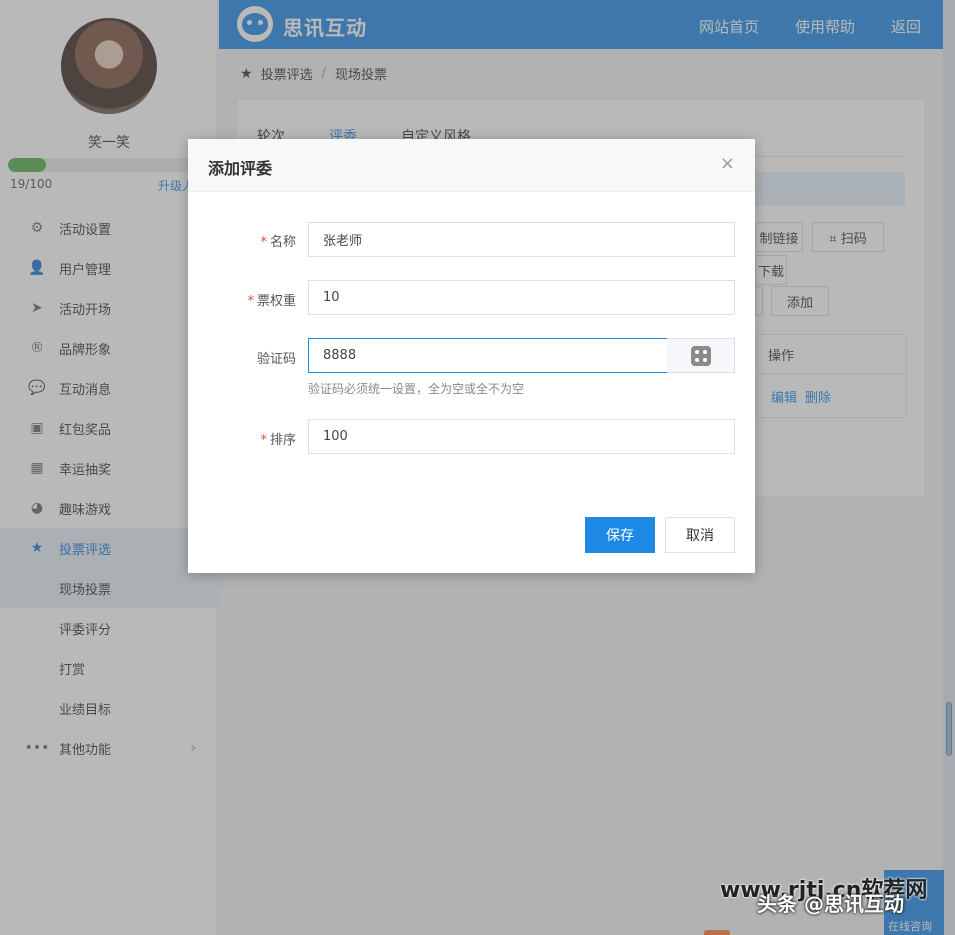 The image size is (955, 935). Describe the element at coordinates (276, 359) in the screenshot. I see `verify-code-label: 验证码` at that location.